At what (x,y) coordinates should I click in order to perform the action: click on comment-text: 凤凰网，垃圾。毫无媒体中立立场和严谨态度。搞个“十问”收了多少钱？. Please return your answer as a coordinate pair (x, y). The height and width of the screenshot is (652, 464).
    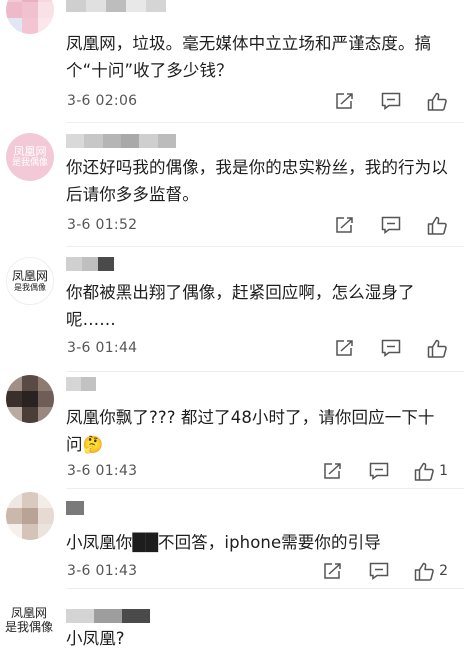
    Looking at the image, I should click on (249, 57).